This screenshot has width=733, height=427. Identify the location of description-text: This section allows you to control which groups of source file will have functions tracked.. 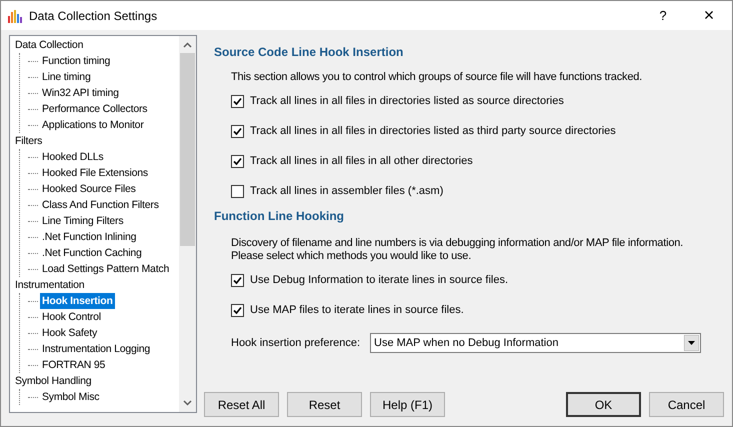
(437, 77).